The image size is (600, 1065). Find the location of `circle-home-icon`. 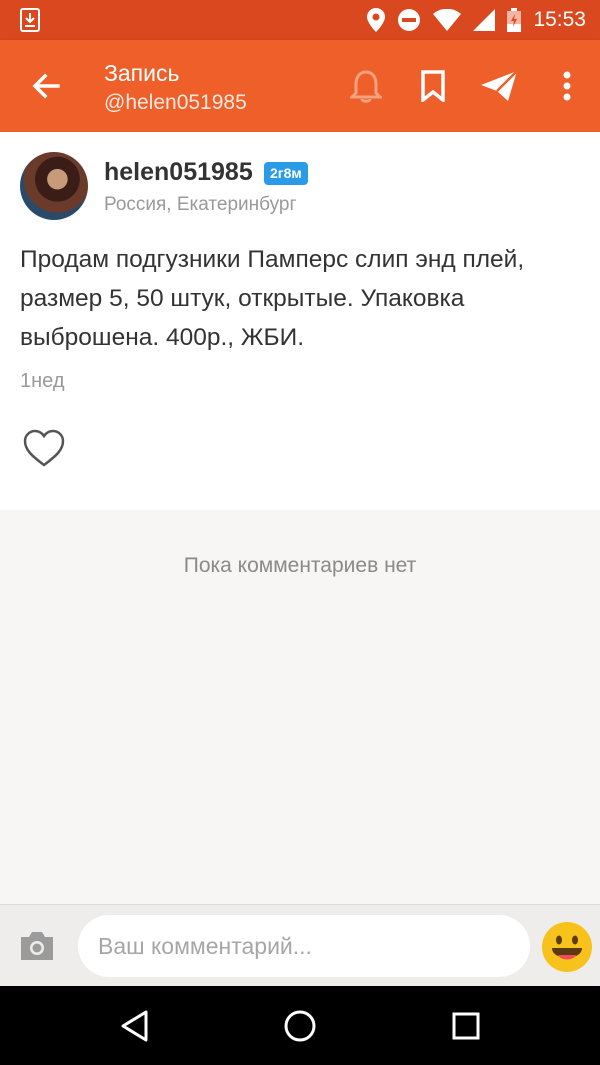

circle-home-icon is located at coordinates (300, 1026).